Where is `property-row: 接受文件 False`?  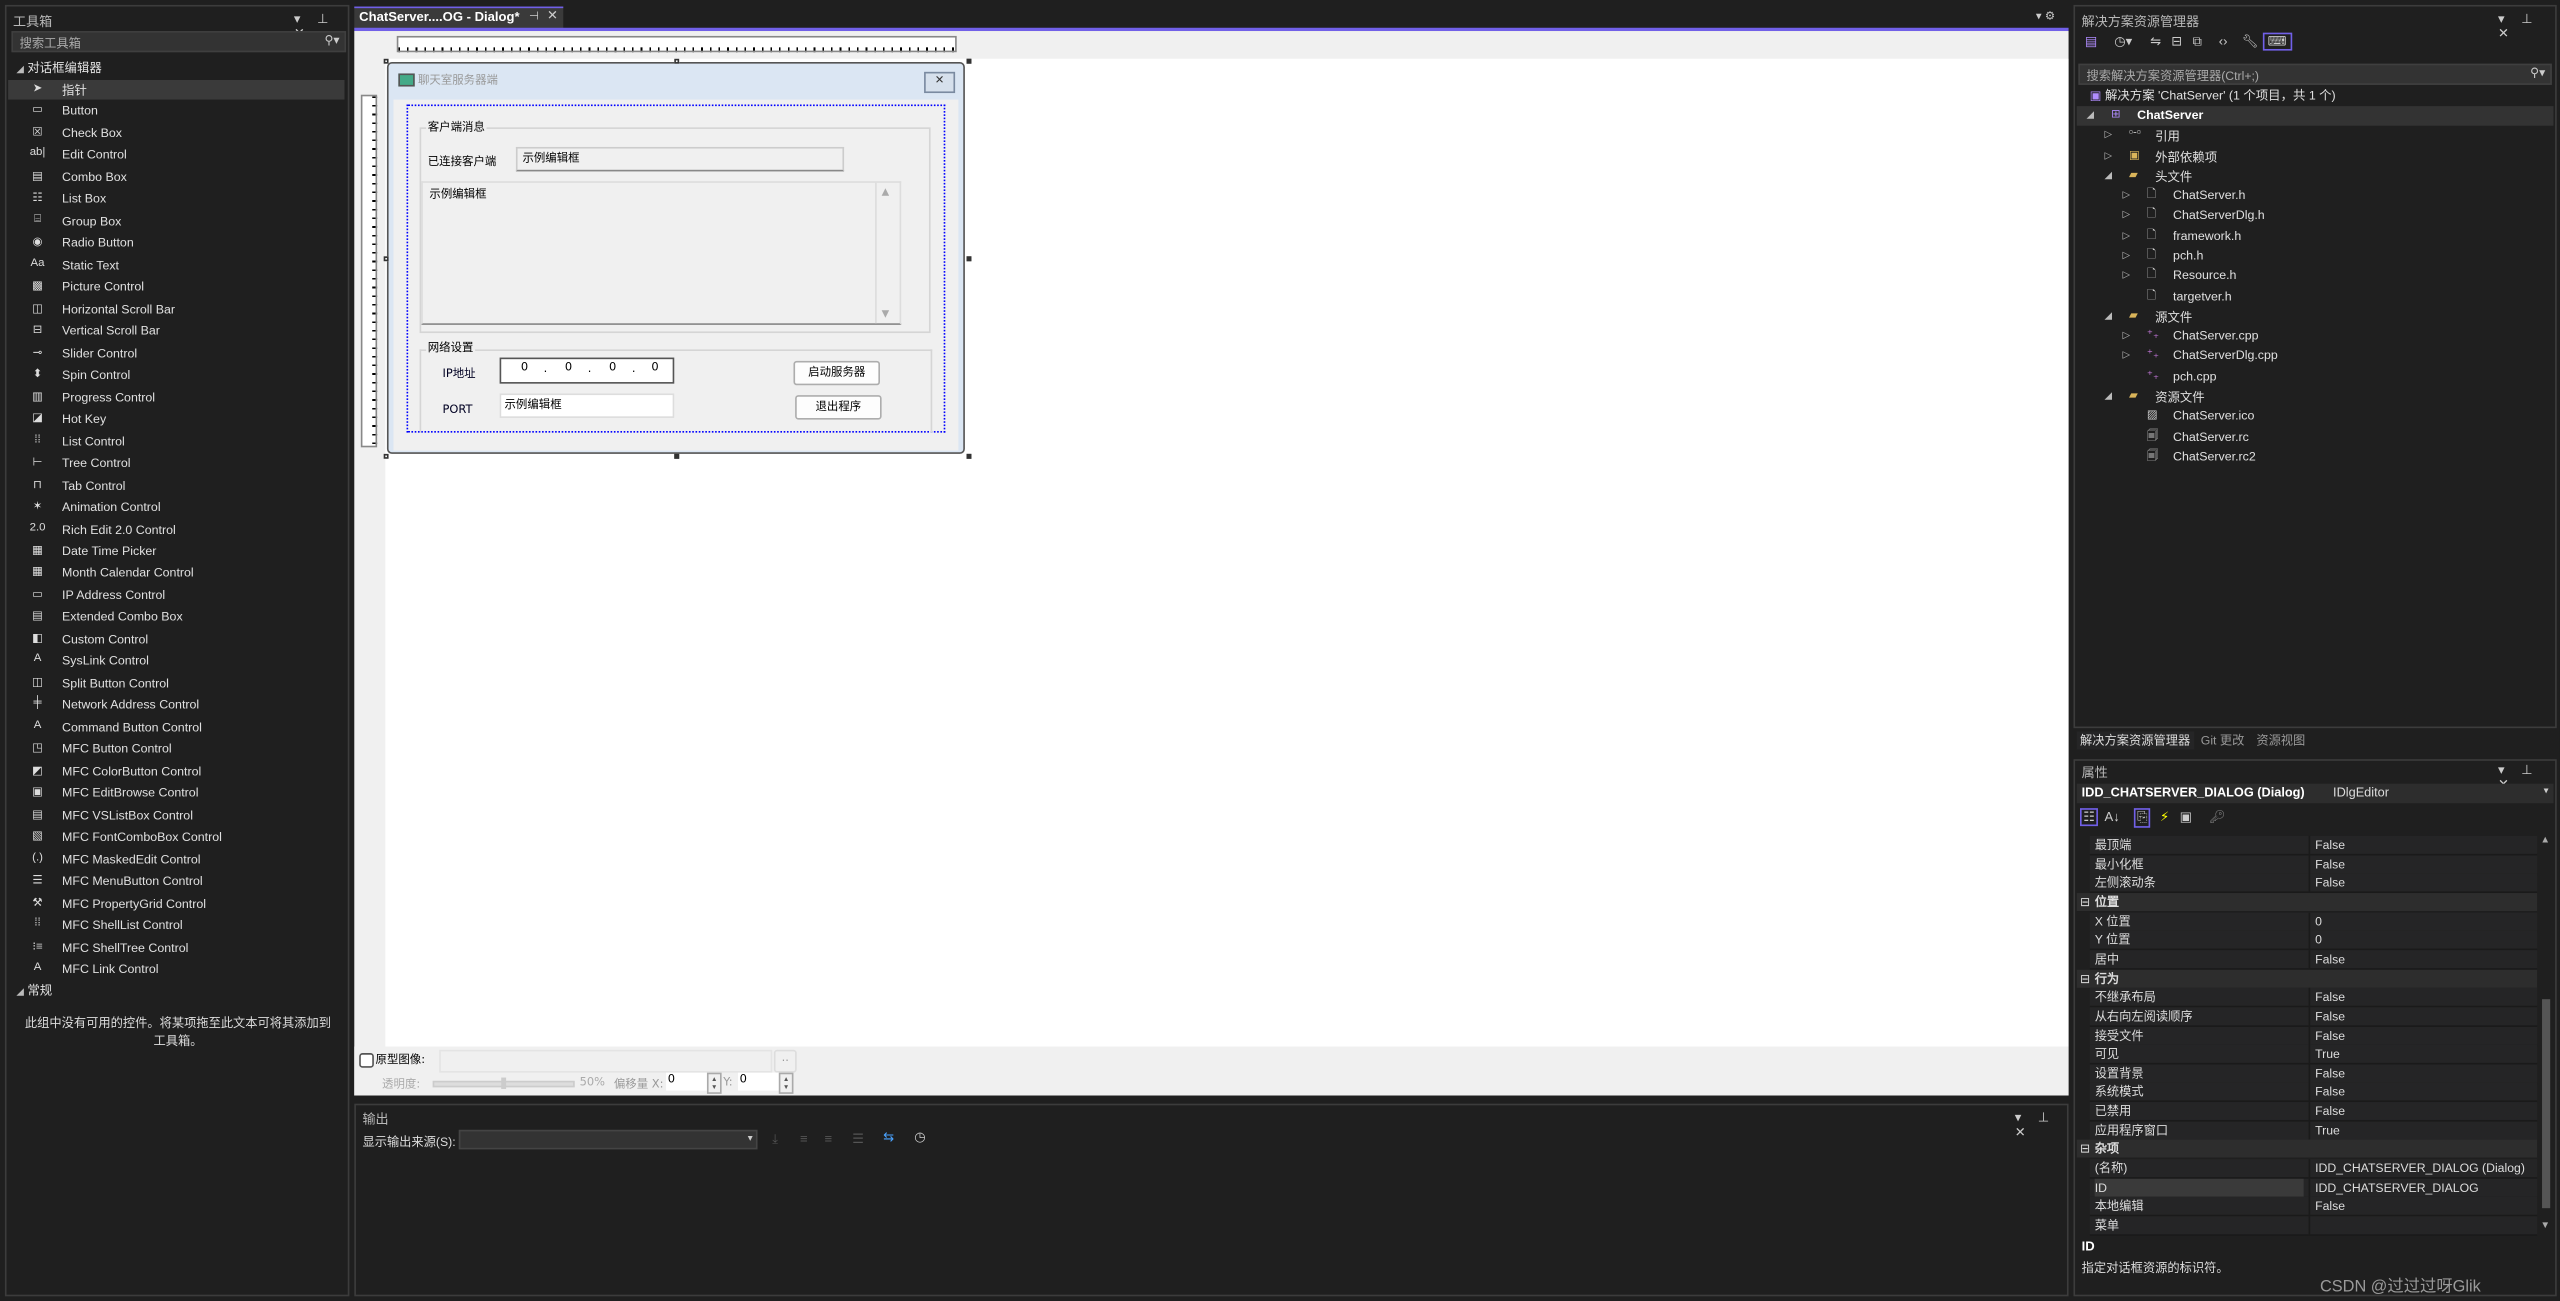 property-row: 接受文件 False is located at coordinates (2313, 1036).